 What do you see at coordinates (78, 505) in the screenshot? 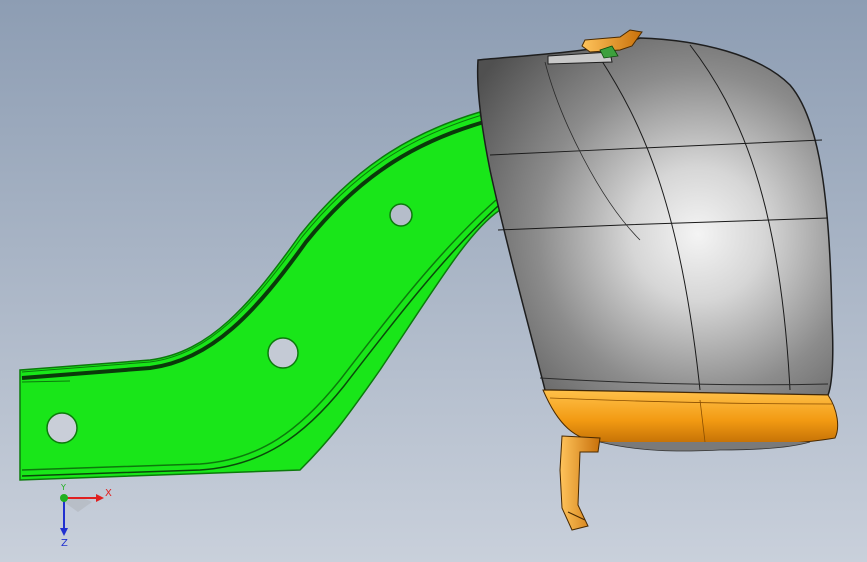
I see `triad-wedge` at bounding box center [78, 505].